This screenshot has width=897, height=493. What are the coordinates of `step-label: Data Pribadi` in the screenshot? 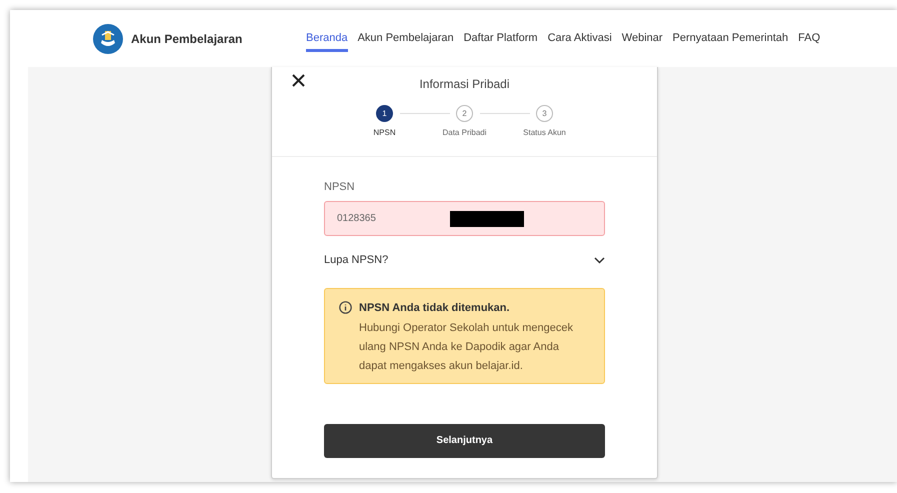 It's located at (464, 133).